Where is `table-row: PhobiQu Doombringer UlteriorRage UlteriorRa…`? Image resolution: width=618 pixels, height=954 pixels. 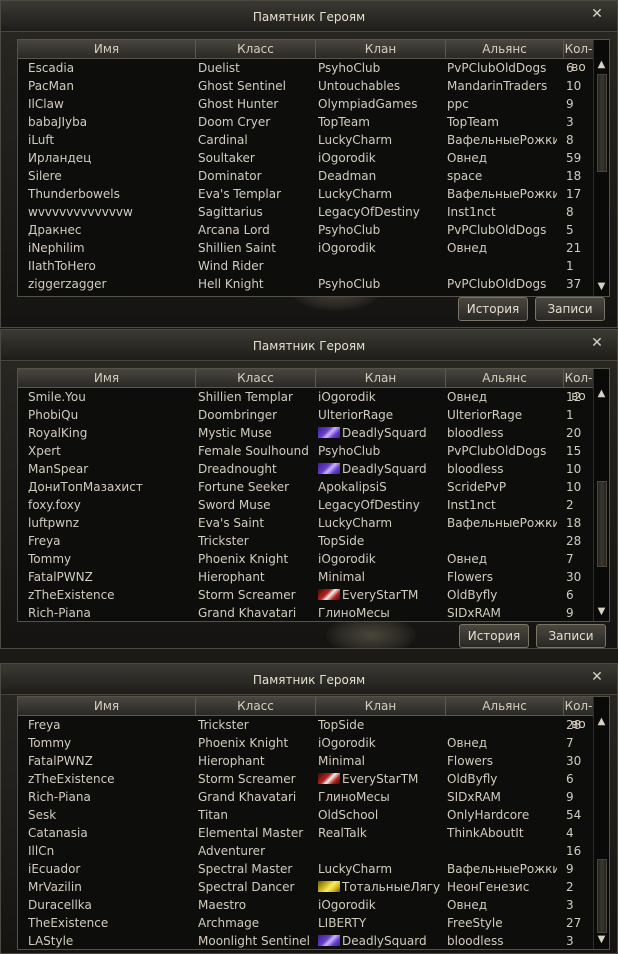 table-row: PhobiQu Doombringer UlteriorRage UlteriorRa… is located at coordinates (305, 415).